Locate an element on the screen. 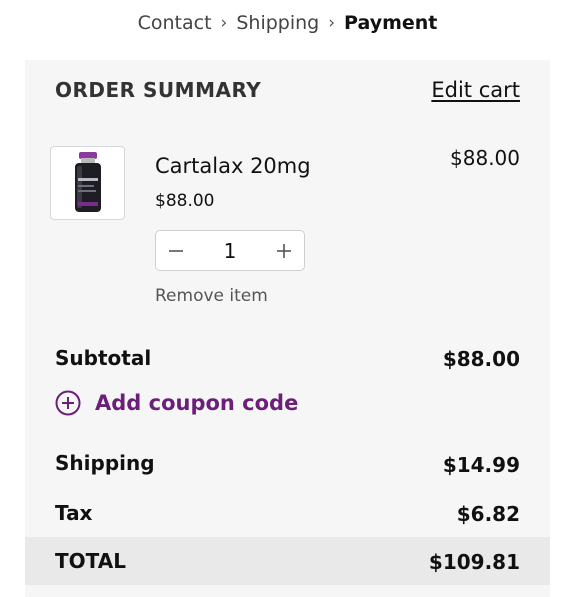  subtotal-label: Subtotal is located at coordinates (103, 358).